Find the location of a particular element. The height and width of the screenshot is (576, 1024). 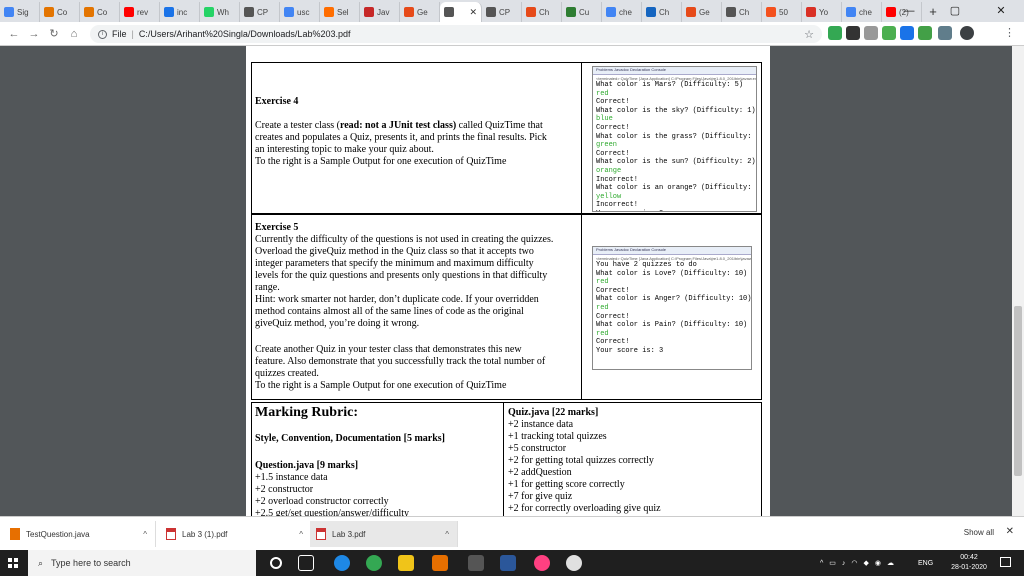

close-window-button: ✕ is located at coordinates (1001, 11).